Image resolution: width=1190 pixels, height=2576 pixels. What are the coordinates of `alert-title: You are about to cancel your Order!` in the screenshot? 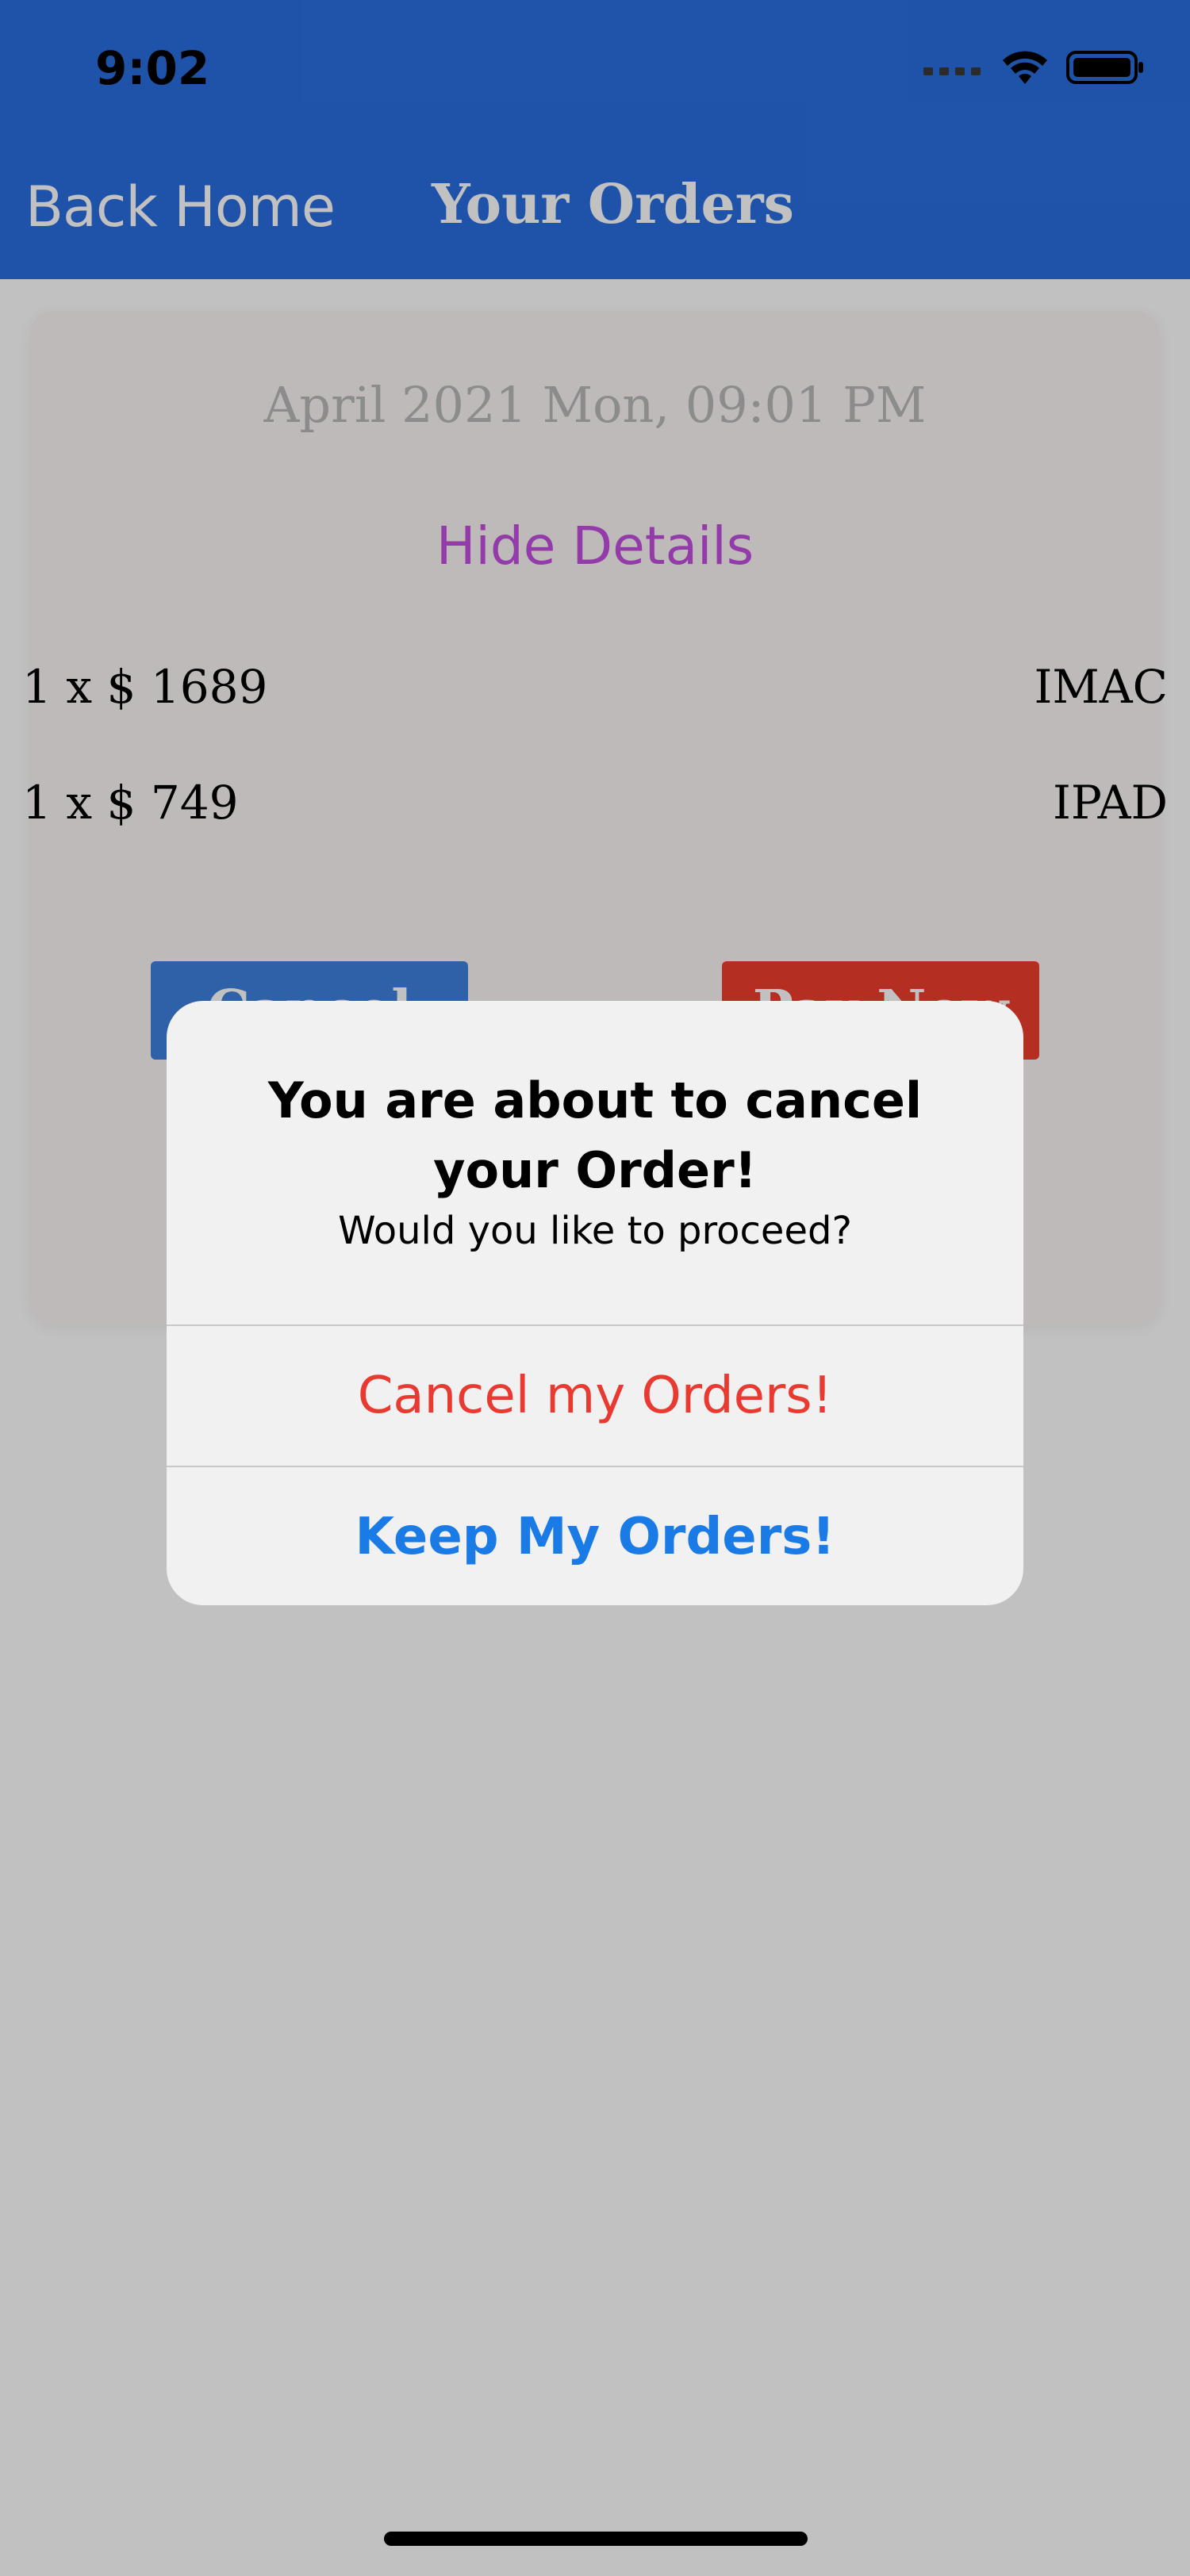 It's located at (595, 1135).